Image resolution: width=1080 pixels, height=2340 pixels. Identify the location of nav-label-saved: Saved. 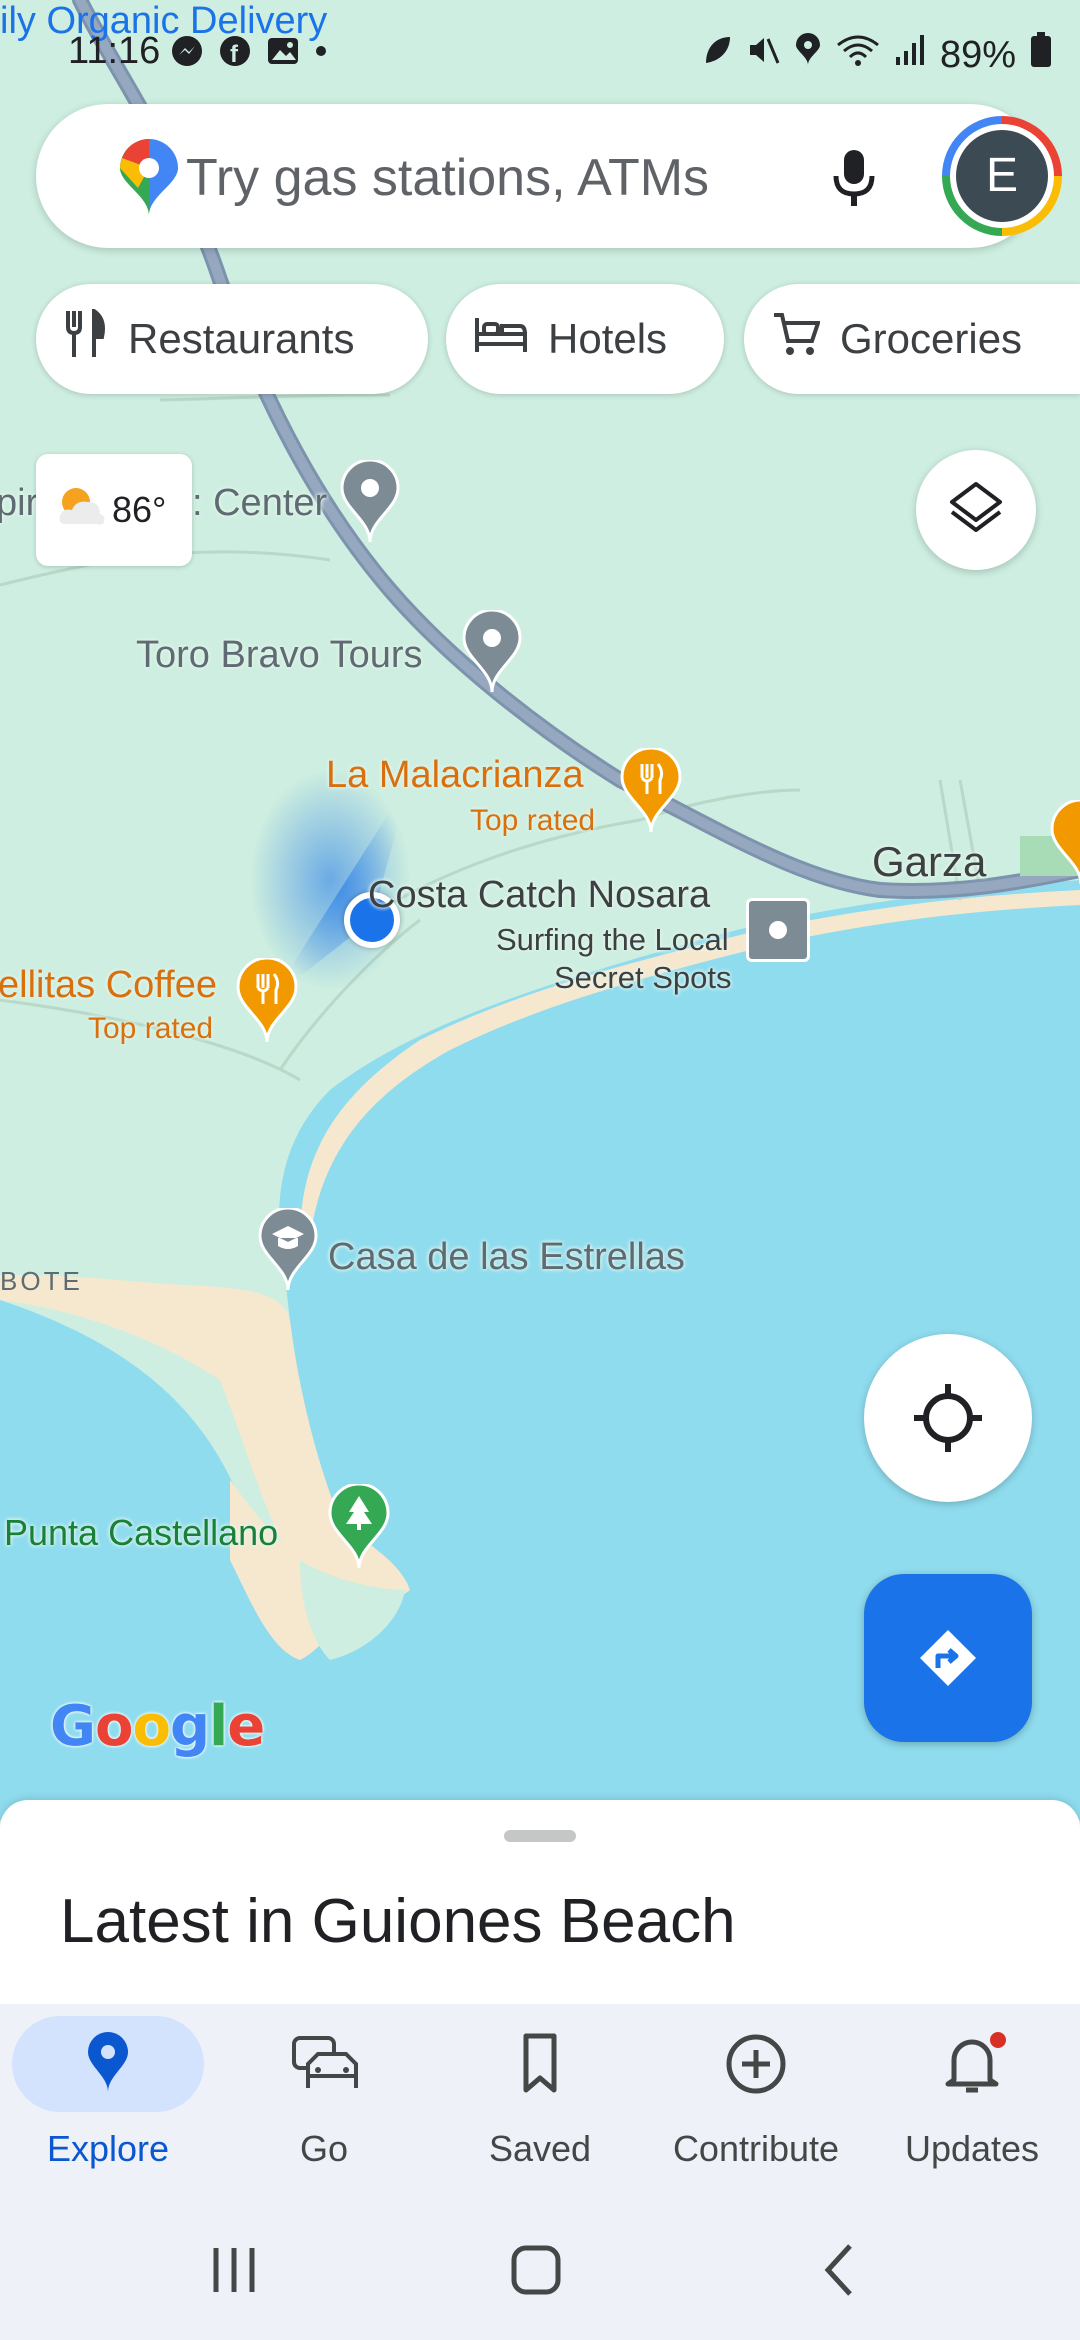
(540, 2148).